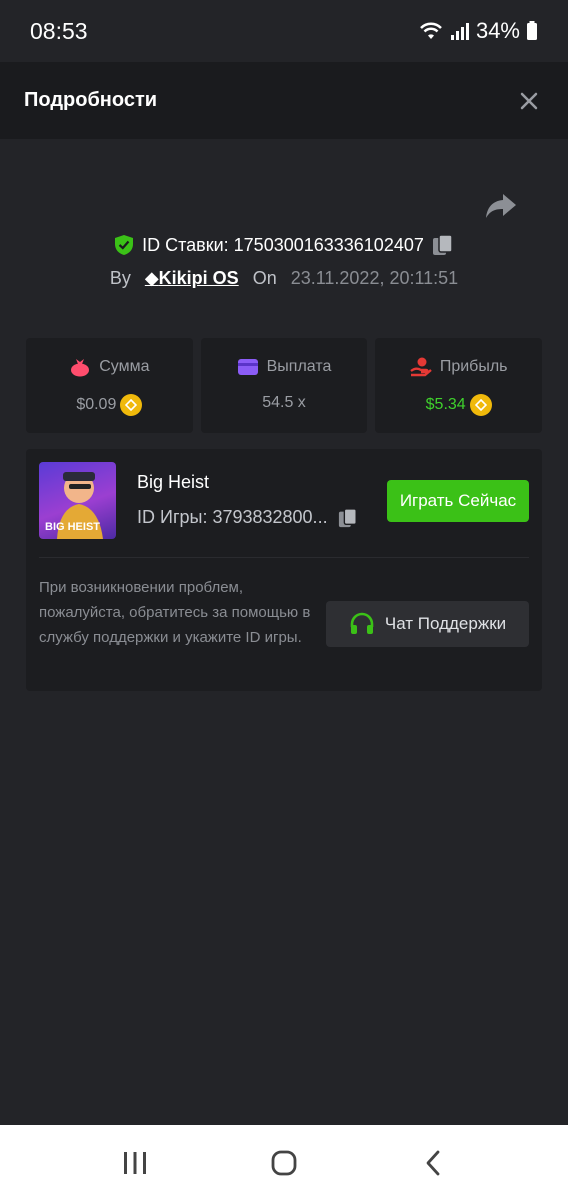 This screenshot has height=1200, width=568. I want to click on stat-profit: Прибыль $5.34, so click(459, 385).